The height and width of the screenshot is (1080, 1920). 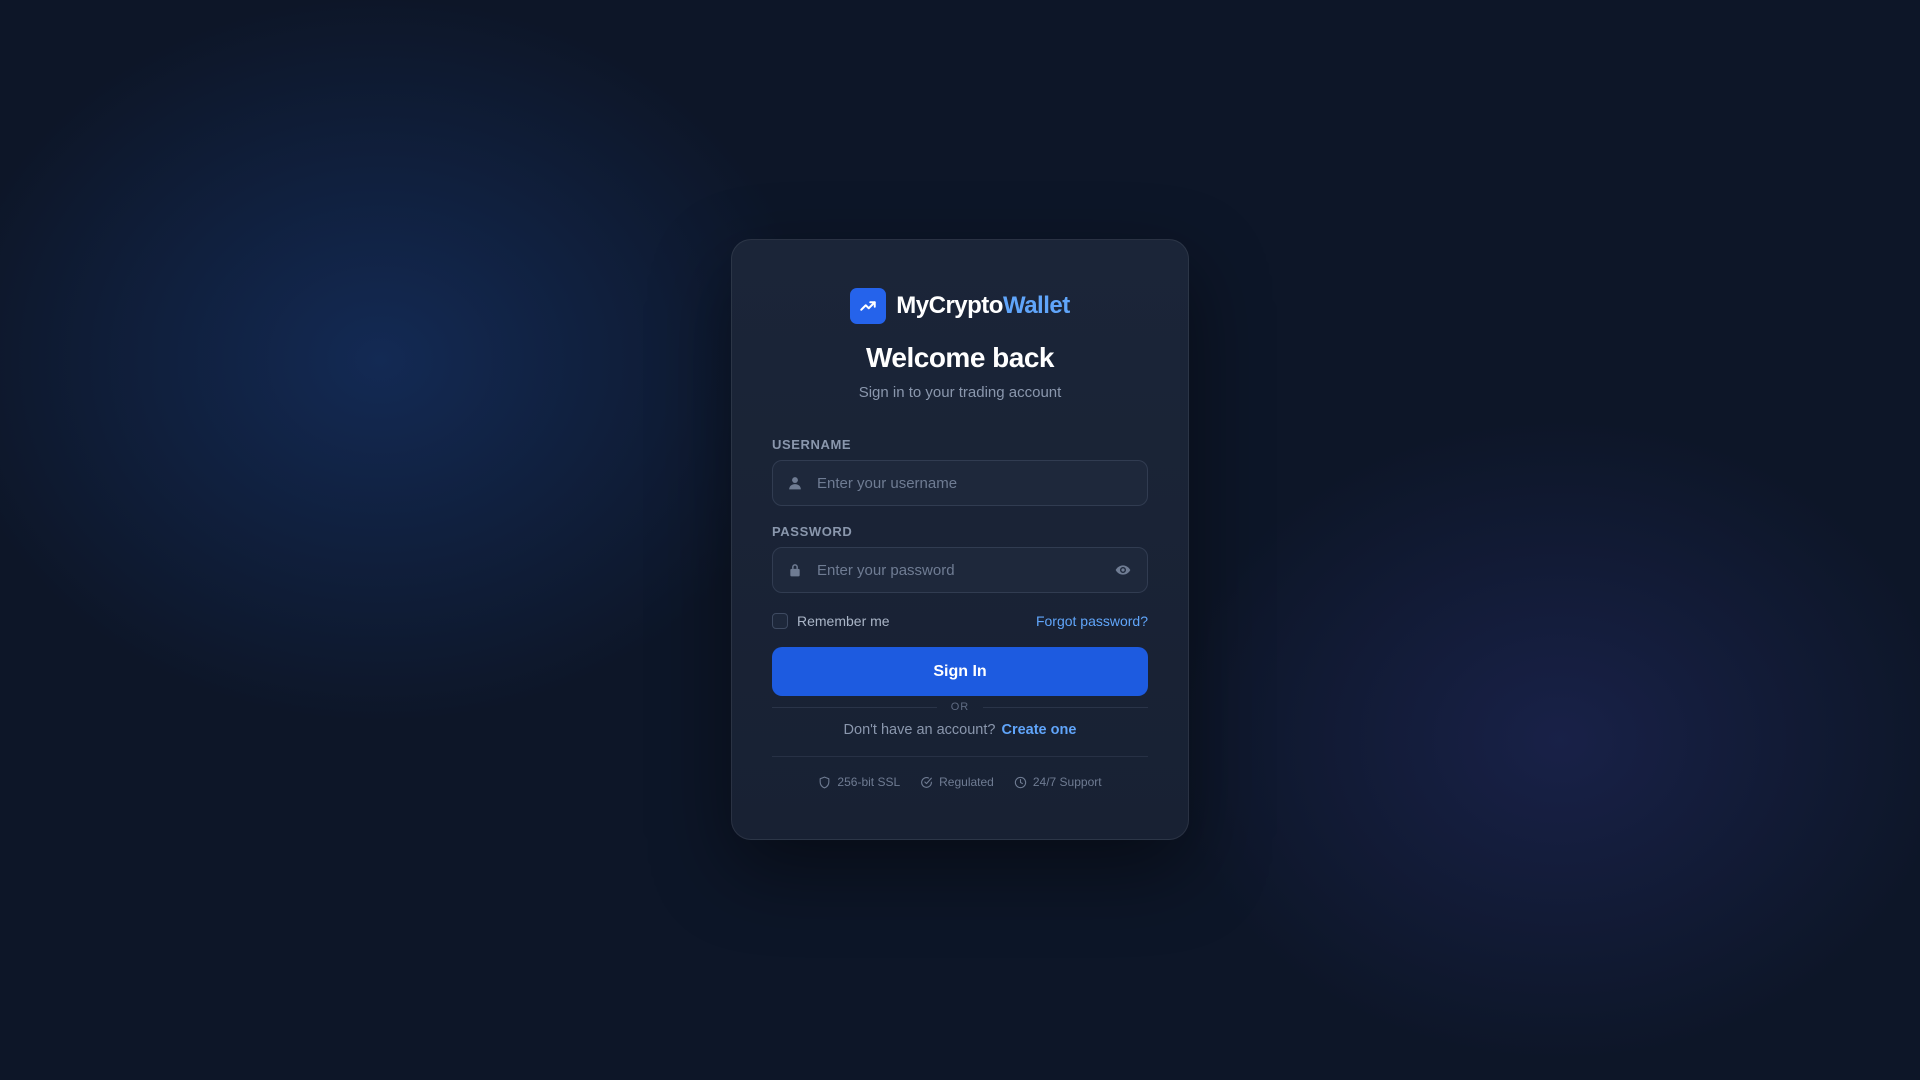 I want to click on divider-text: OR, so click(x=960, y=707).